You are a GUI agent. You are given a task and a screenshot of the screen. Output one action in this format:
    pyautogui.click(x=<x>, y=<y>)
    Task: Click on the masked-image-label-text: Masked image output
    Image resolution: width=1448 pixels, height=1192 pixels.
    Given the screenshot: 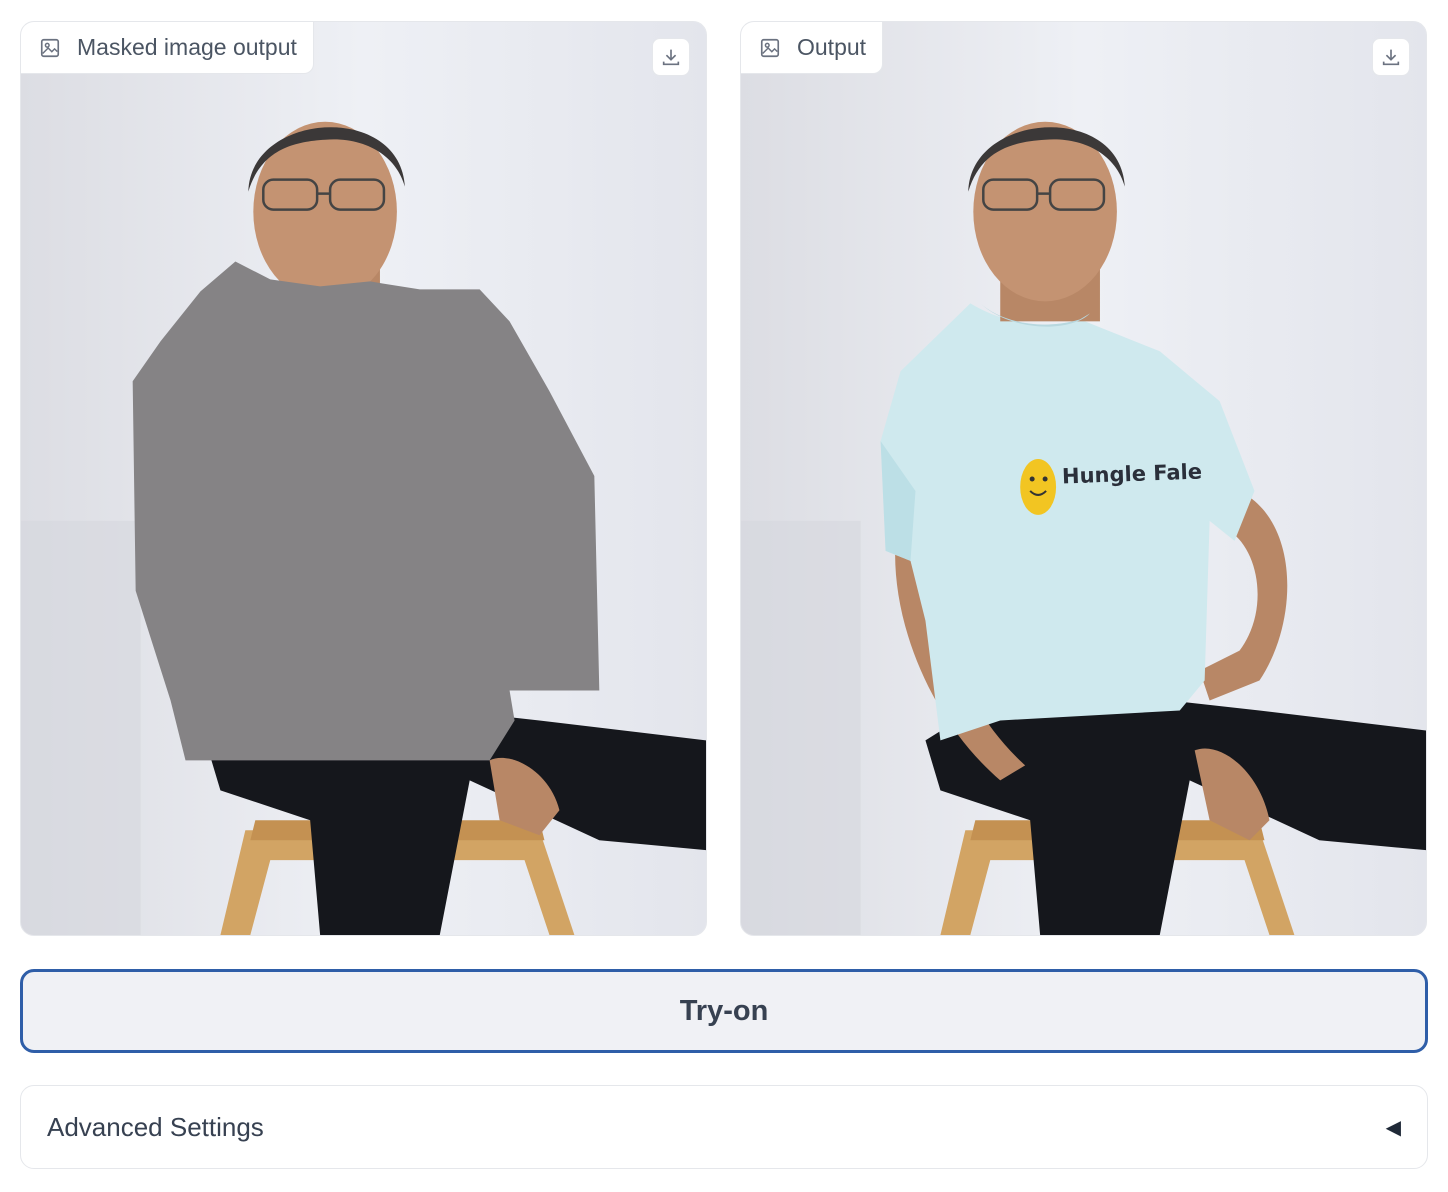 What is the action you would take?
    pyautogui.click(x=187, y=47)
    